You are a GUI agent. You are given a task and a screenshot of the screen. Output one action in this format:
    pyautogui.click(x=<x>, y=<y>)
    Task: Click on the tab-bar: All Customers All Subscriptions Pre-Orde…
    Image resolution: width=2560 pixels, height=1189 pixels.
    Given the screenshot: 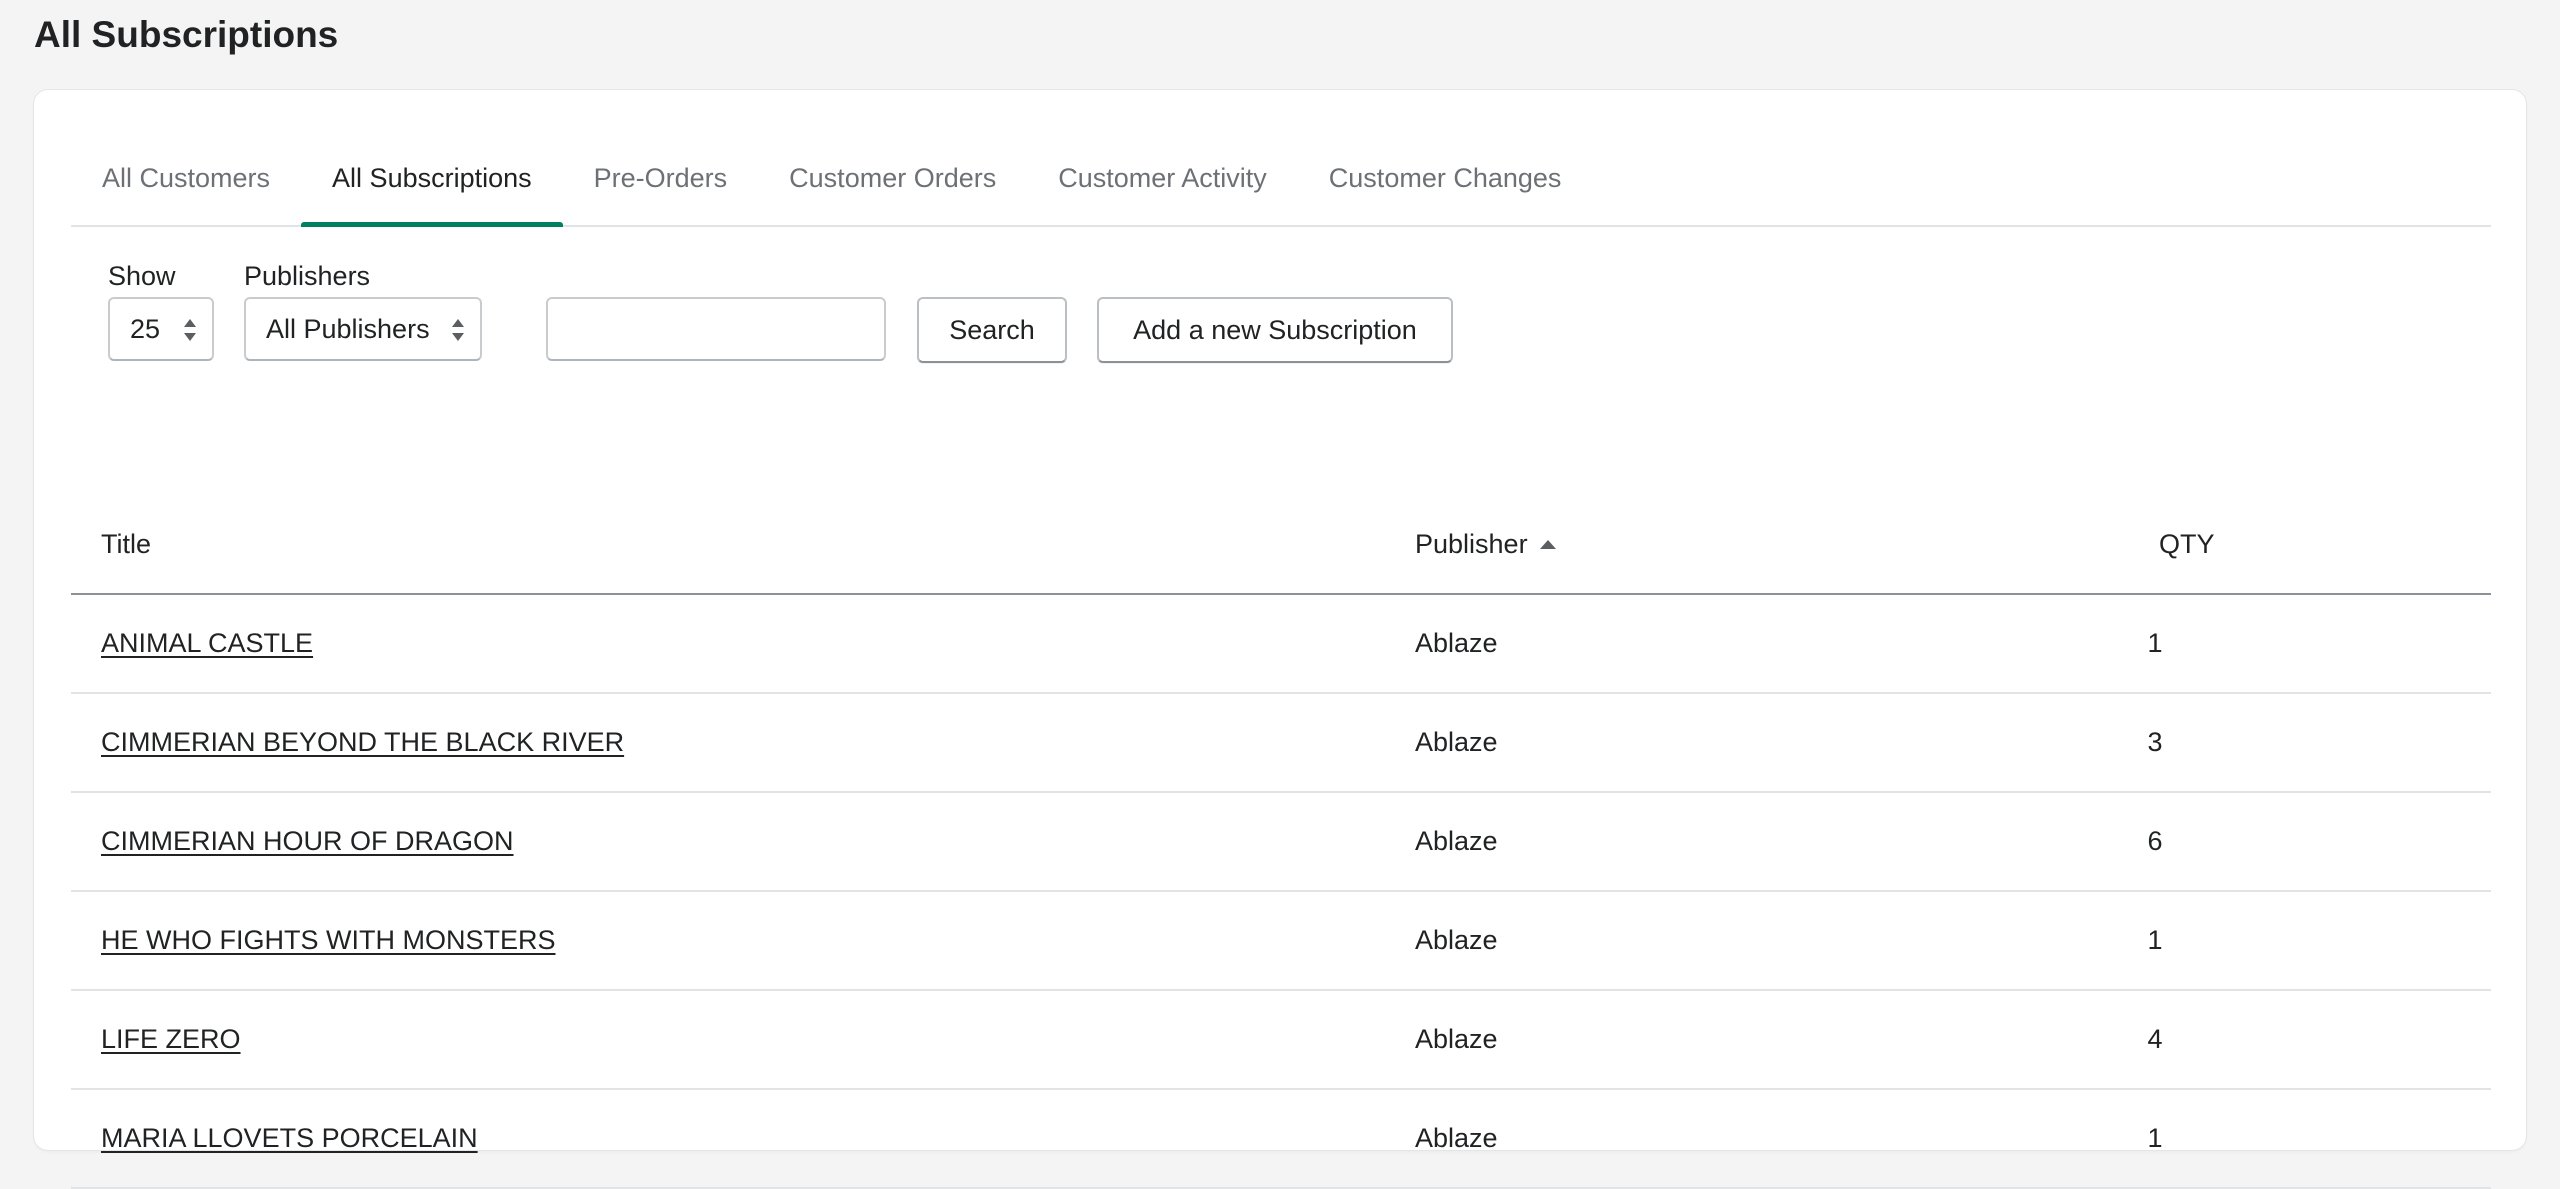 What is the action you would take?
    pyautogui.click(x=1281, y=188)
    